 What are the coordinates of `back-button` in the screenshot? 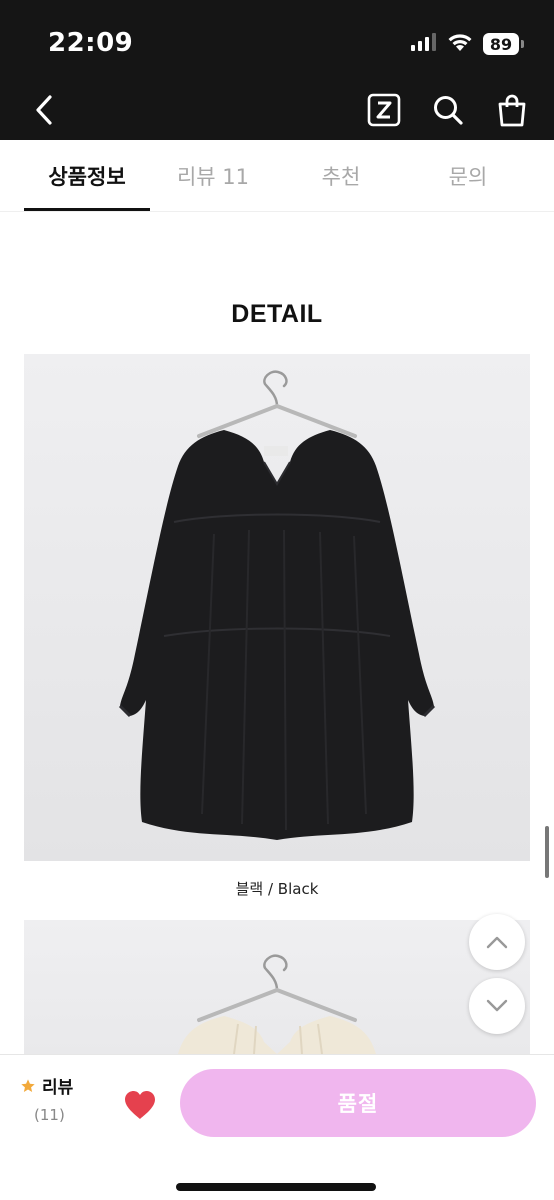 It's located at (44, 110).